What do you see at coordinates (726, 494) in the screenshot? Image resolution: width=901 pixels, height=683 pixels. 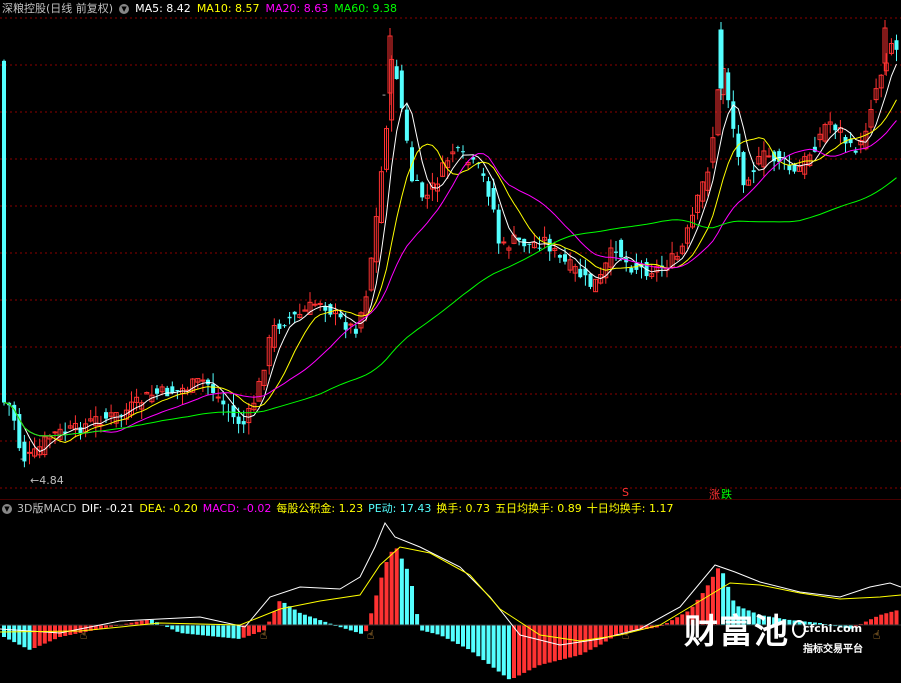 I see `fall-marker: 跌` at bounding box center [726, 494].